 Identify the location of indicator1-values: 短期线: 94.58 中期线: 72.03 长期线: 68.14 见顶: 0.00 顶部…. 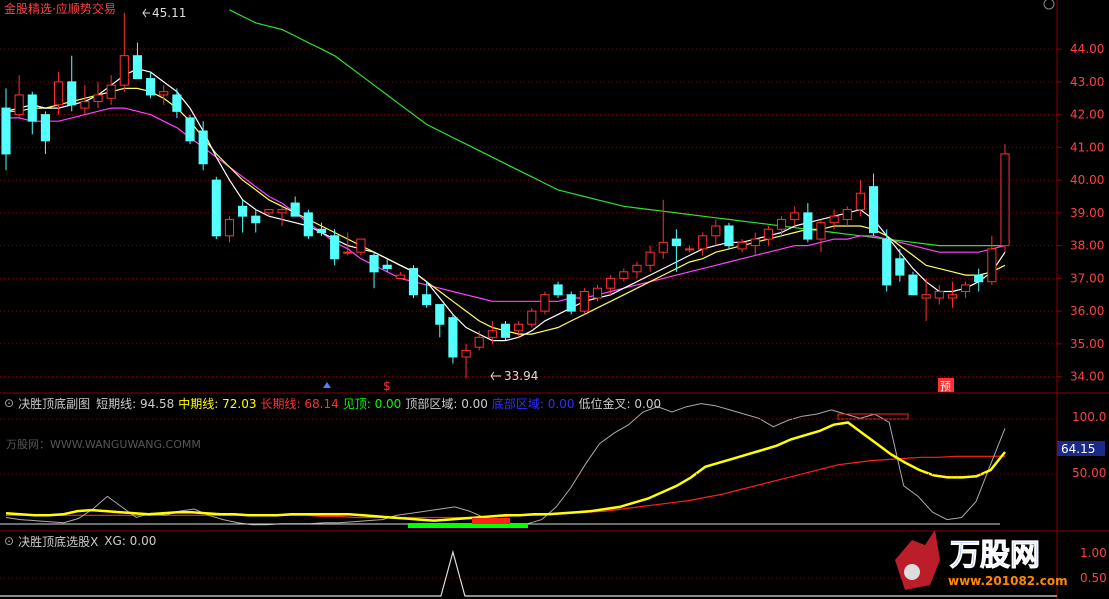
(380, 403).